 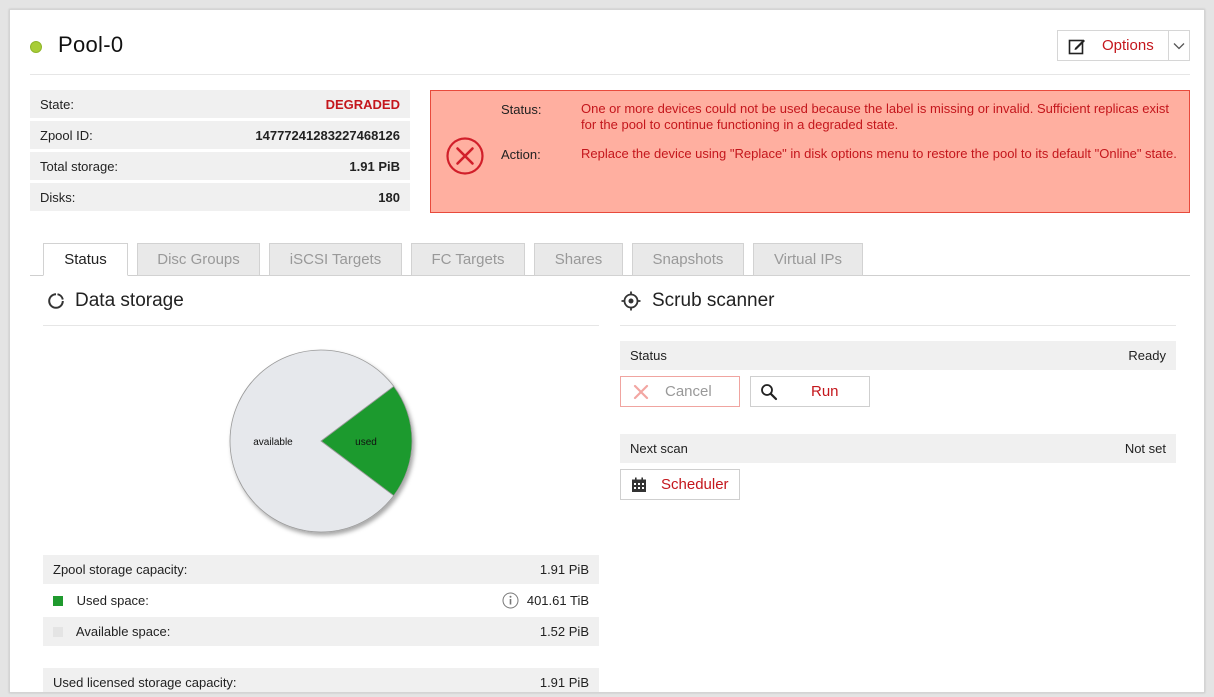 I want to click on data-storage-title: Data storage, so click(x=129, y=300).